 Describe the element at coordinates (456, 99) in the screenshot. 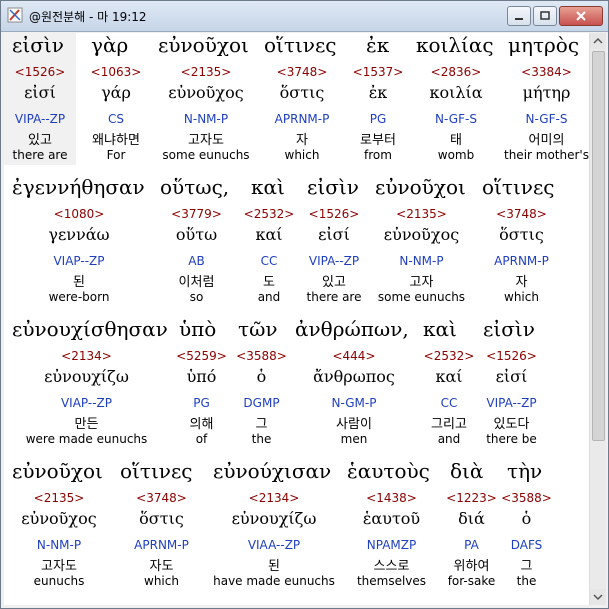

I see `word-block: κοιλίας <2836> κοιλία N-GF-S 태 womb` at that location.